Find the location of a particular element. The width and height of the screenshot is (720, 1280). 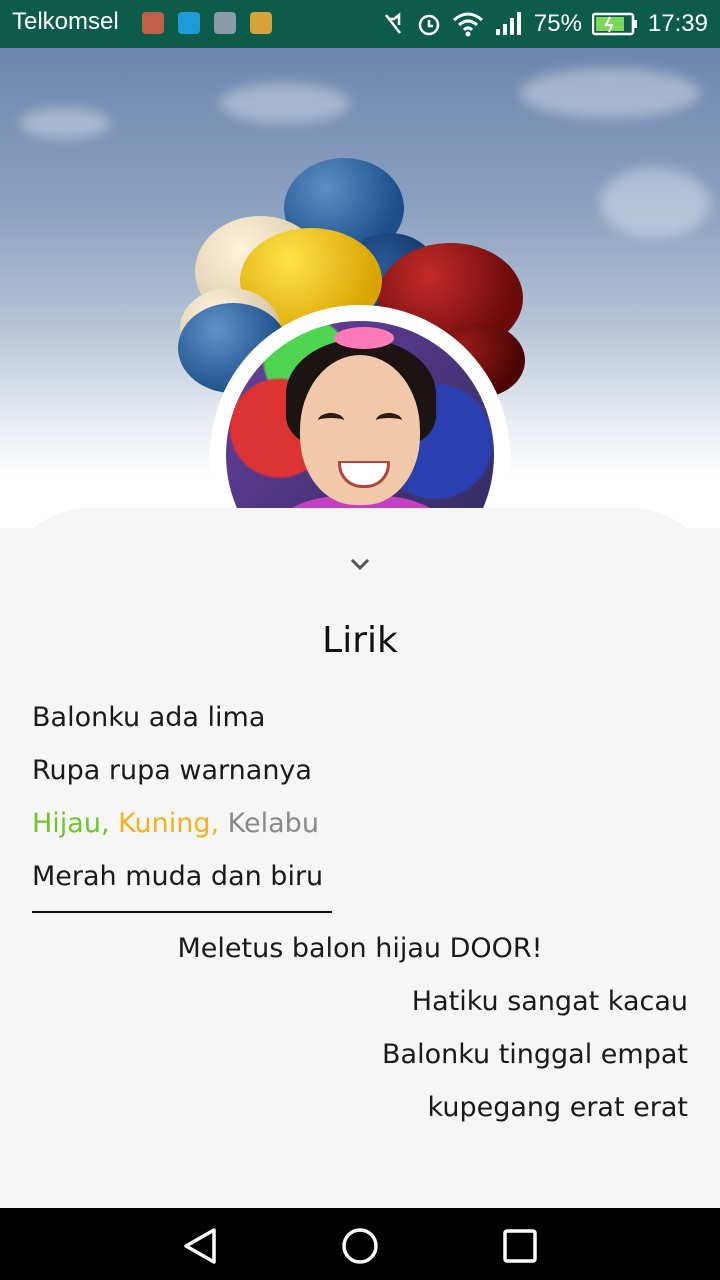

lyrics-title: Lirik is located at coordinates (360, 640).